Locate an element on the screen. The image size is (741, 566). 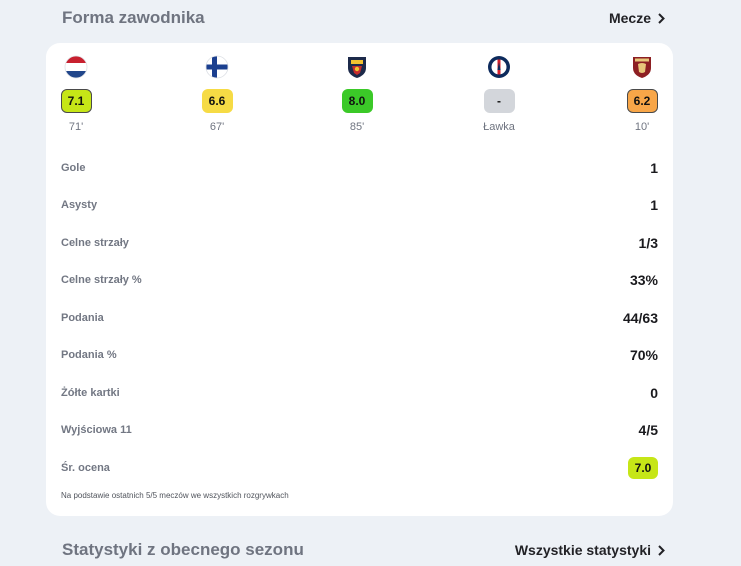
stat-label: Celne strzały % is located at coordinates (101, 280).